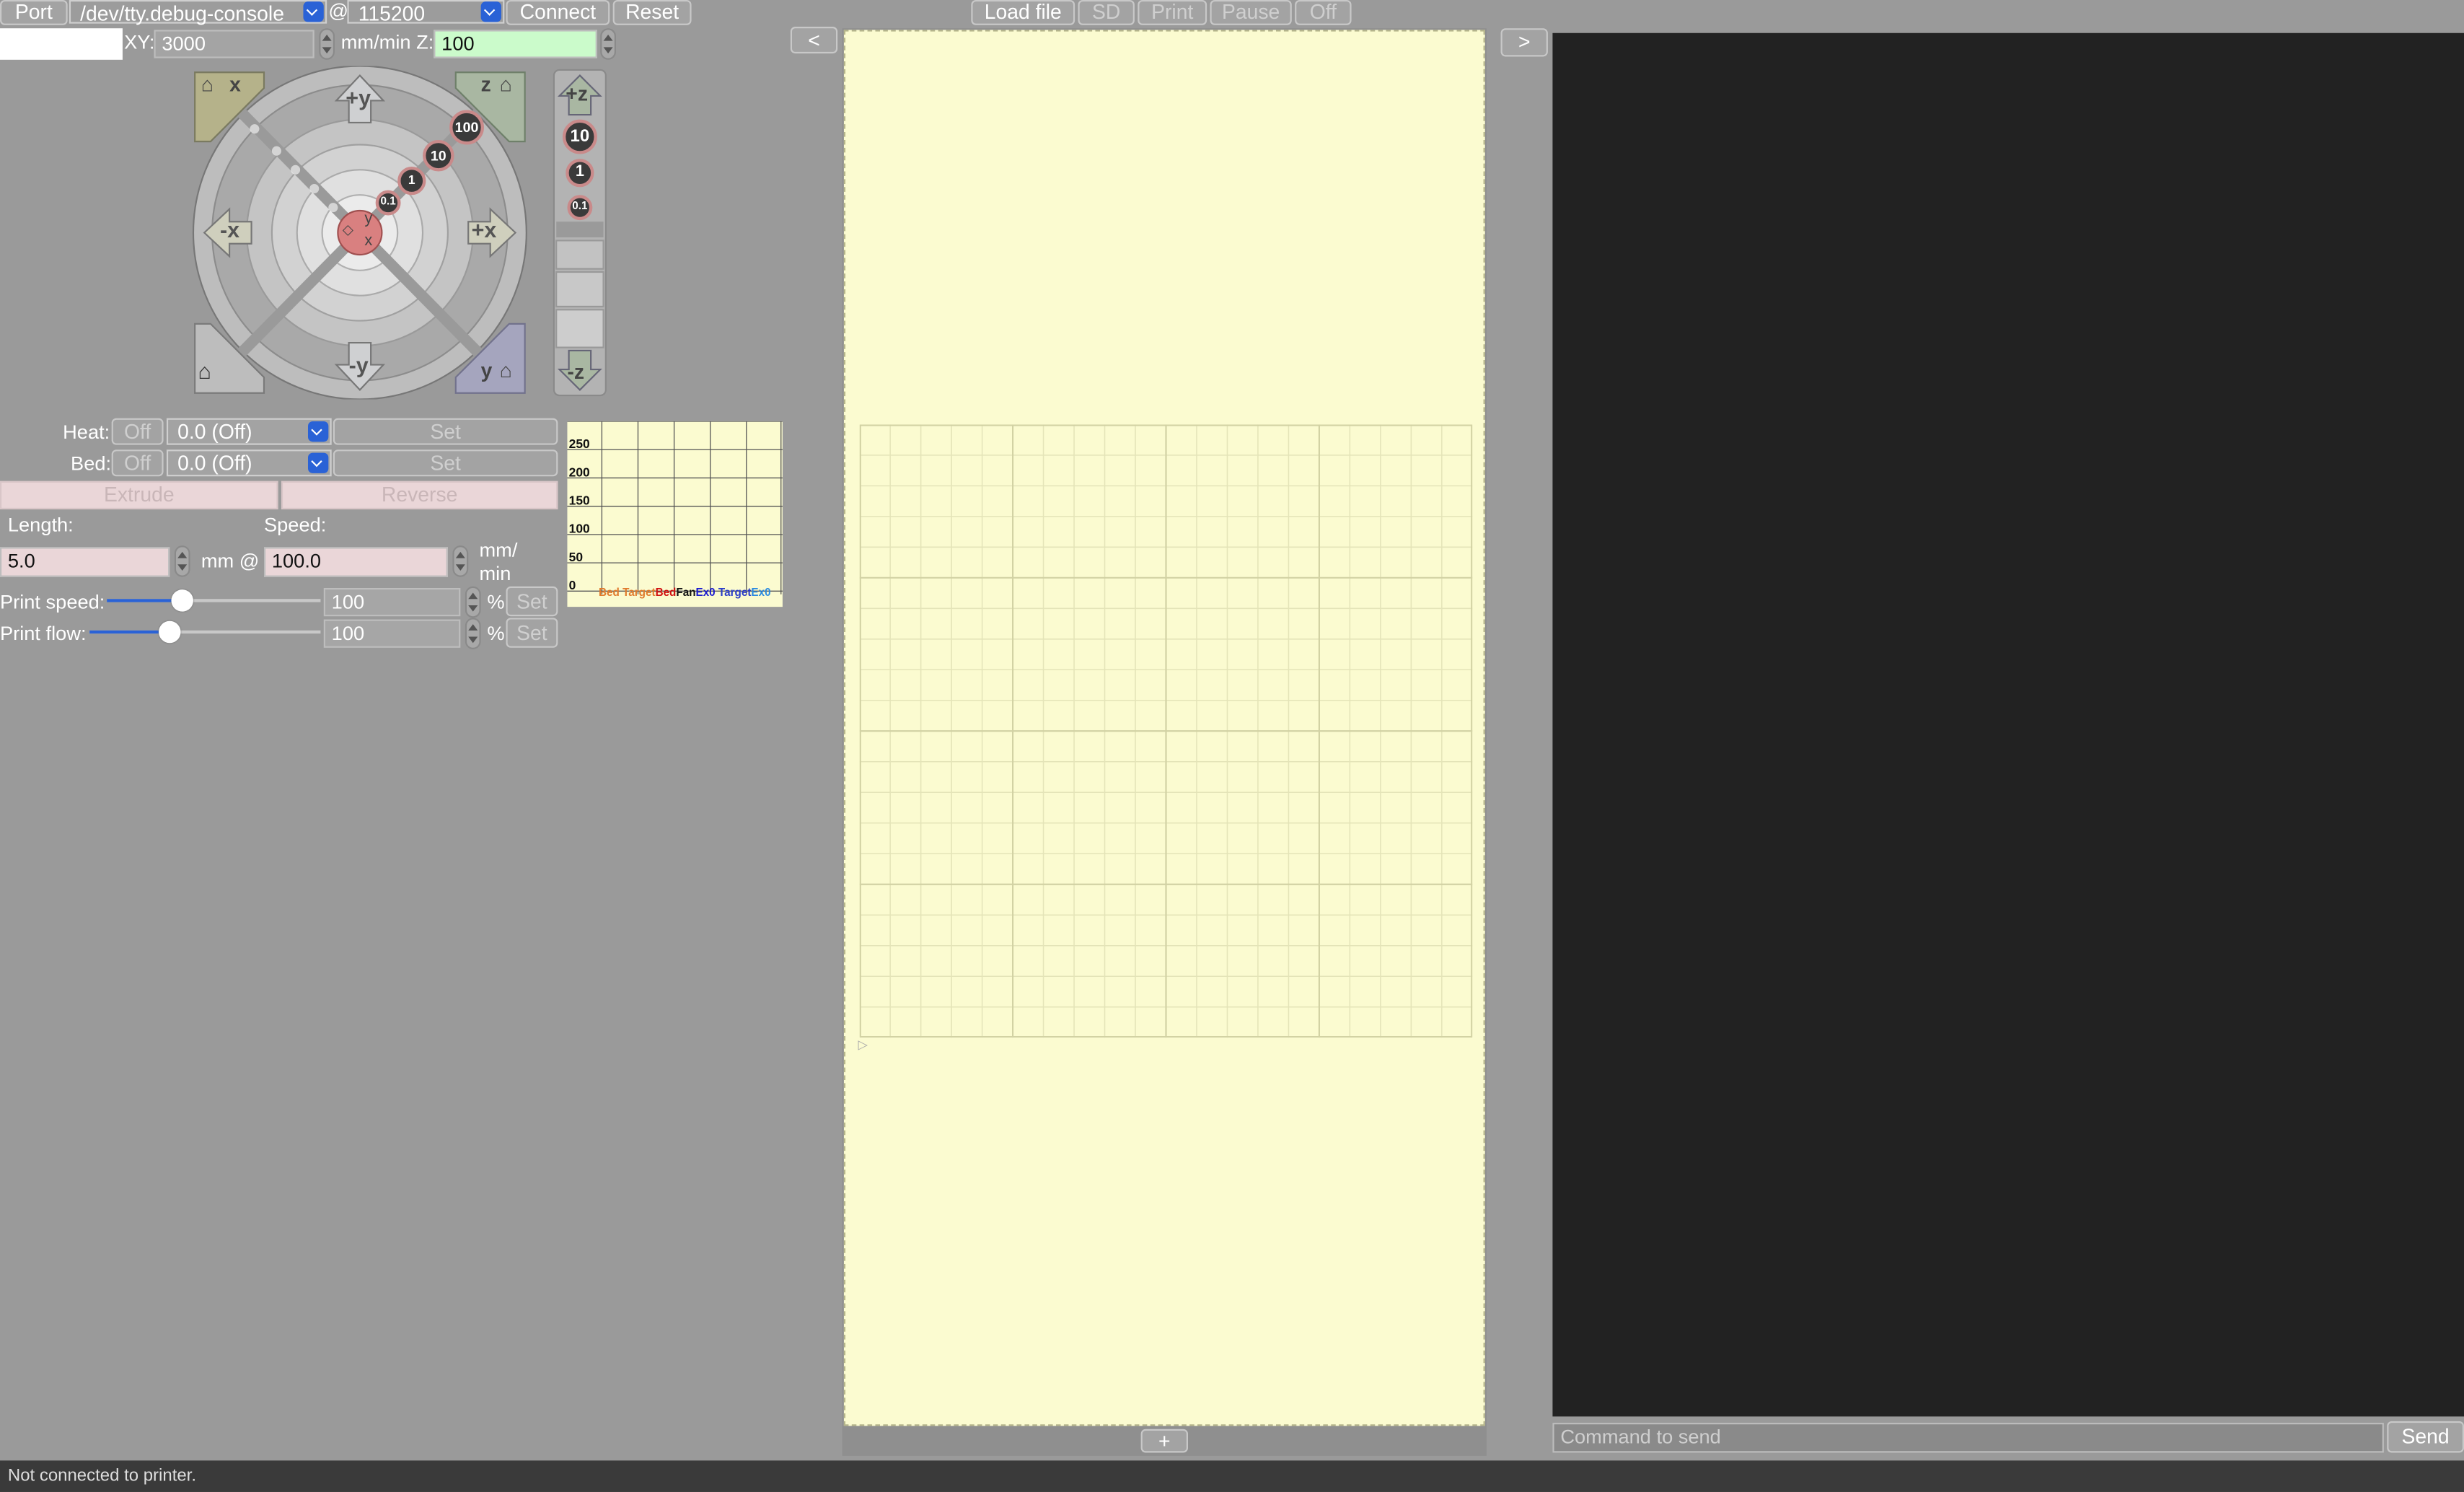  What do you see at coordinates (466, 127) in the screenshot?
I see `xy-step-100: 100` at bounding box center [466, 127].